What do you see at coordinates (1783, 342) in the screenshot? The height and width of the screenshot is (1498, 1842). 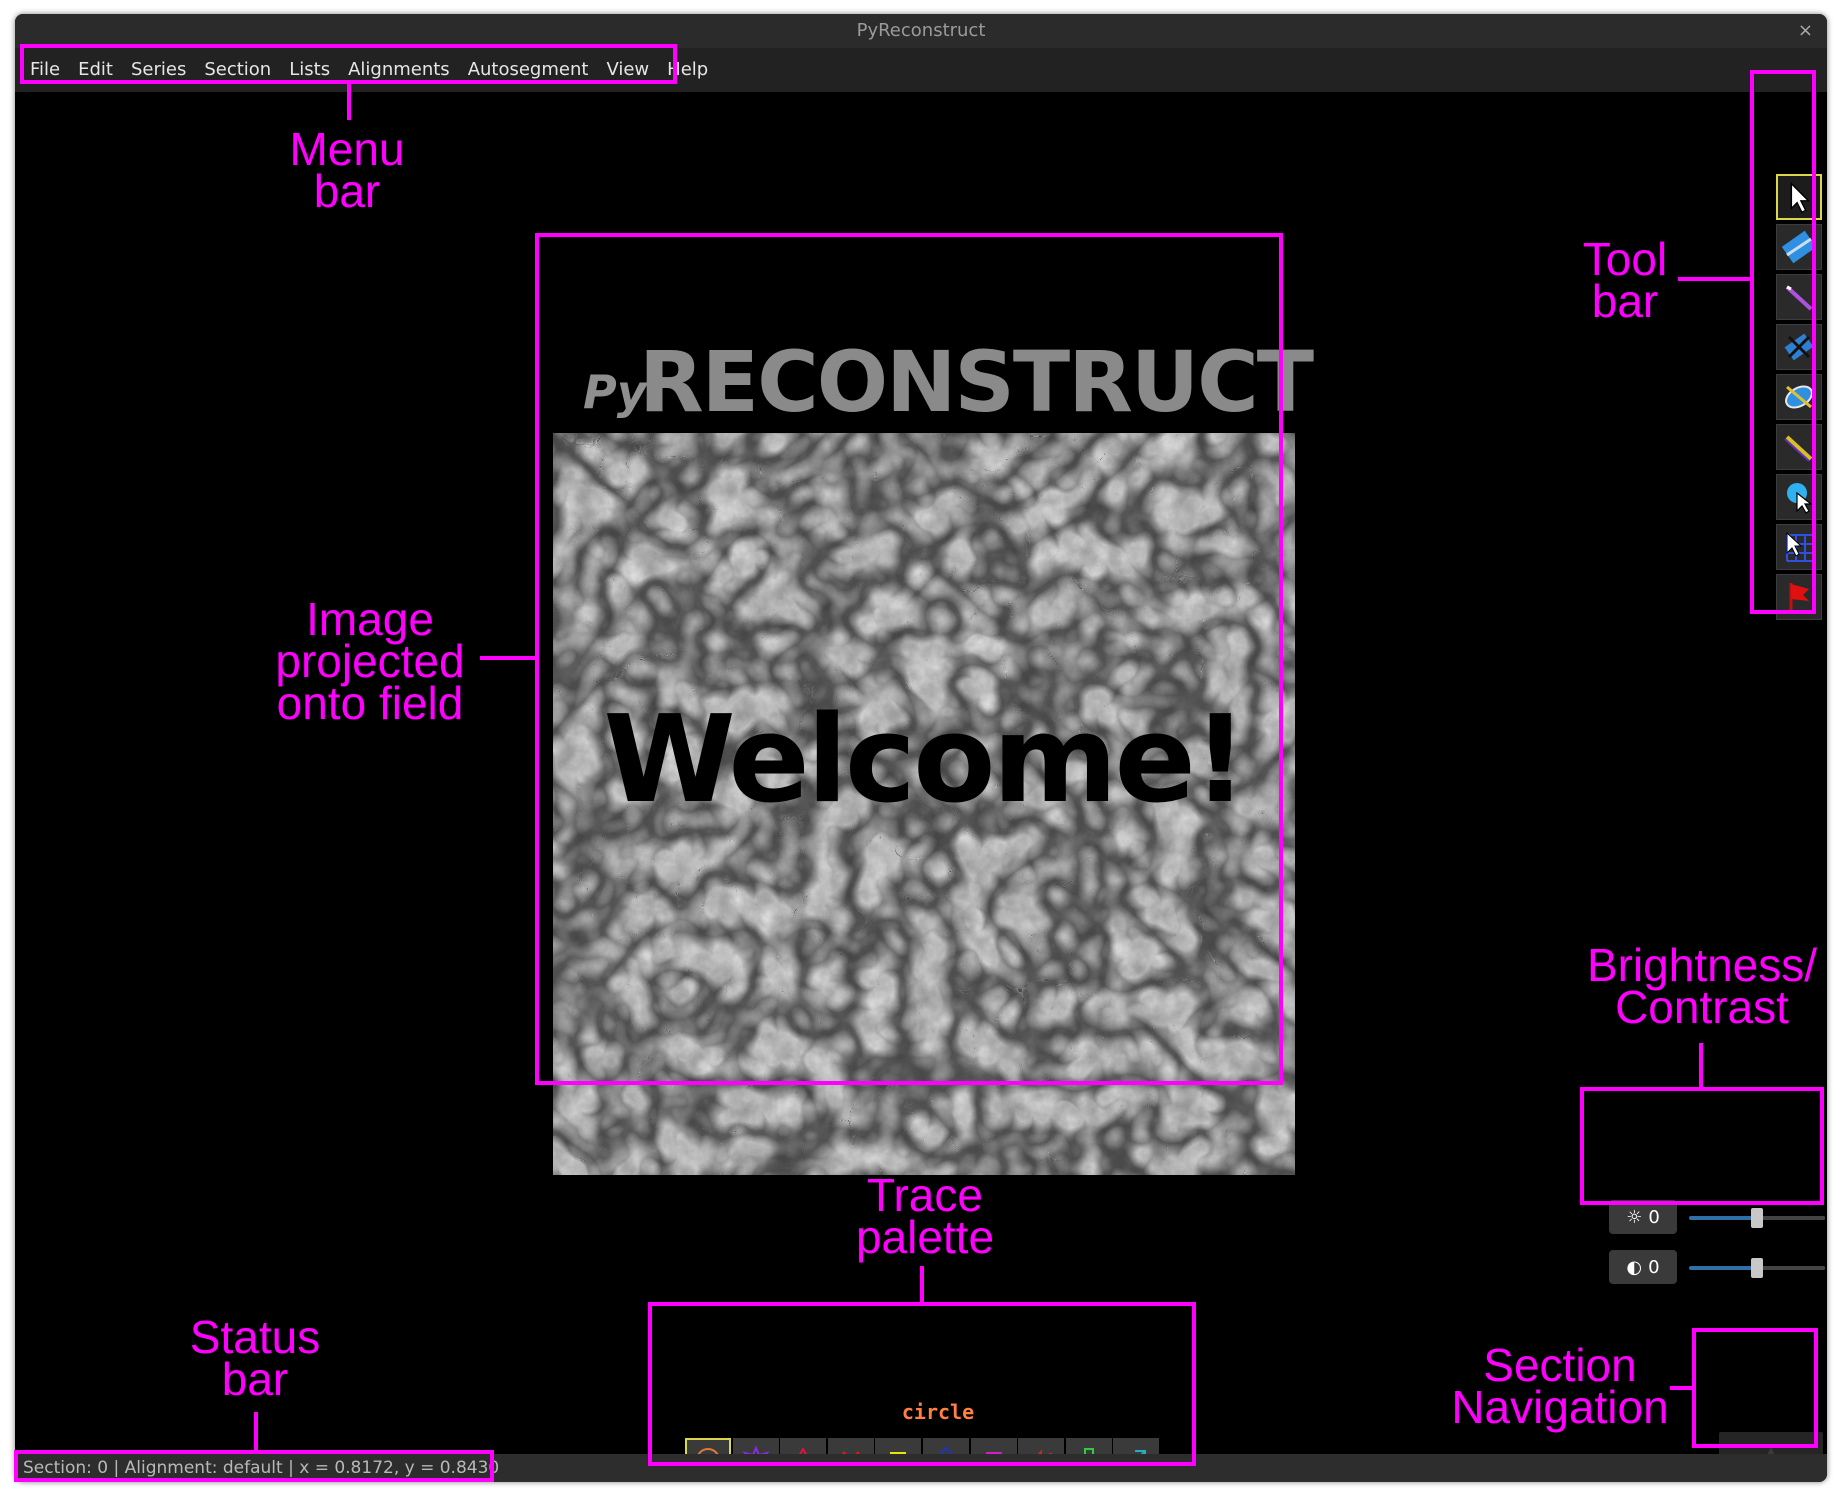 I see `toolbar-highlight` at bounding box center [1783, 342].